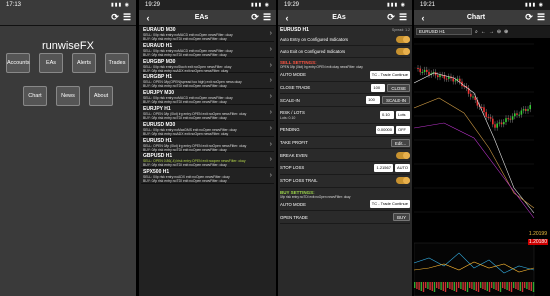 Image resolution: width=550 pixels, height=296 pixels. Describe the element at coordinates (403, 39) in the screenshot. I see `auto-entry-toggle` at that location.